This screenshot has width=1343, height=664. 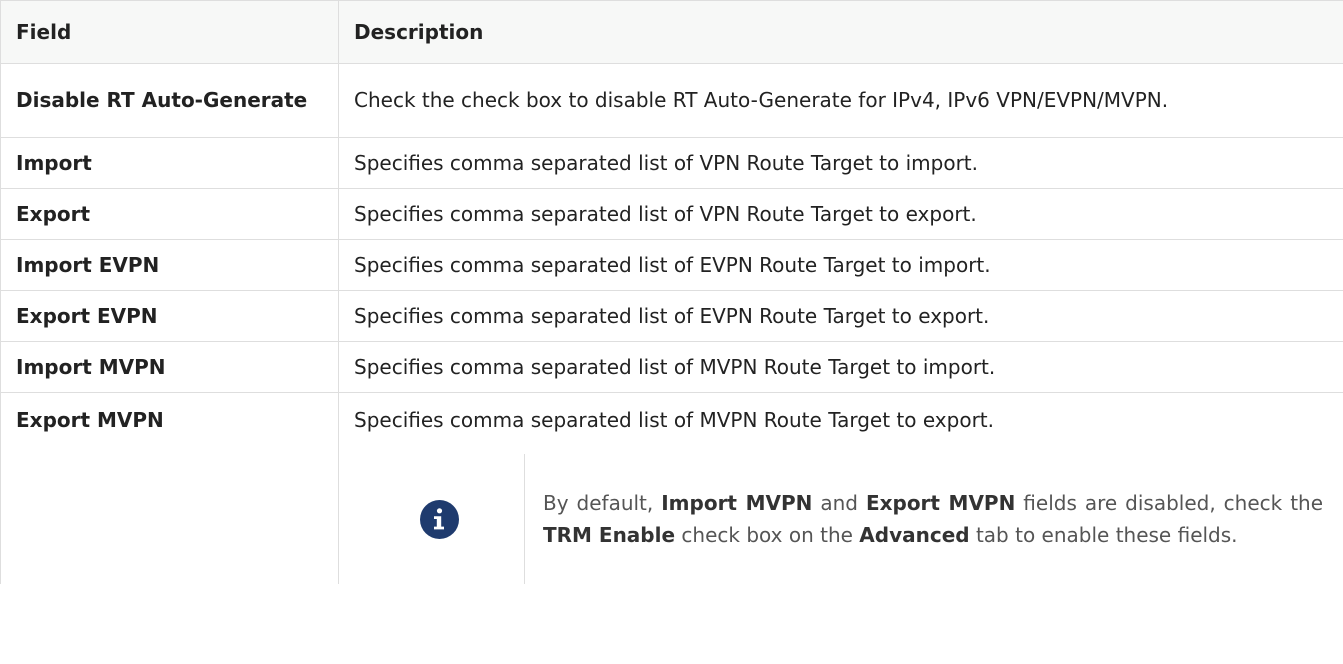 What do you see at coordinates (1103, 535) in the screenshot?
I see `note-text-part: tab to enable these fields.` at bounding box center [1103, 535].